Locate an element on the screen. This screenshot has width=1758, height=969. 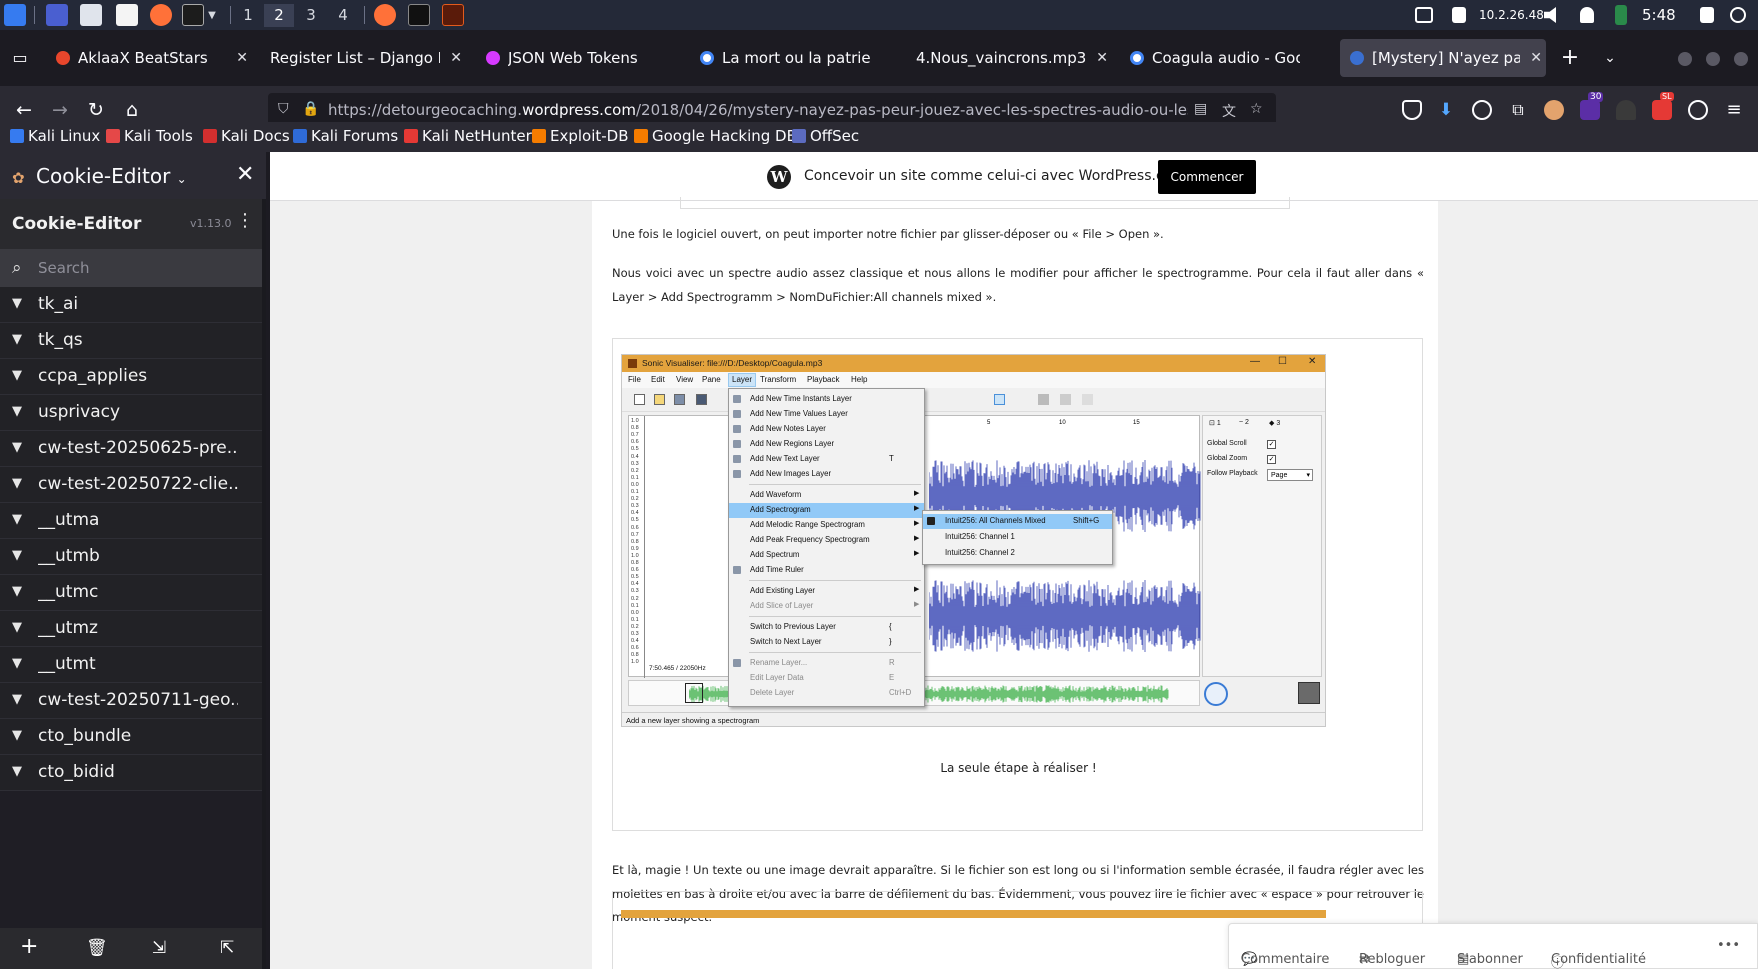
cookie-row: ▼ __utmt is located at coordinates (131, 665).